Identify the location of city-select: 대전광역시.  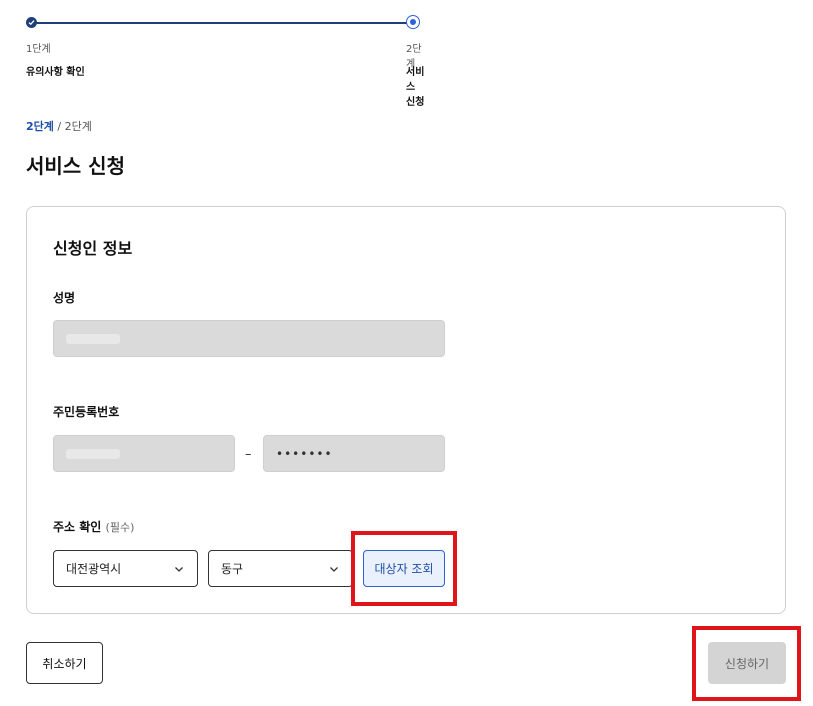
(125, 568).